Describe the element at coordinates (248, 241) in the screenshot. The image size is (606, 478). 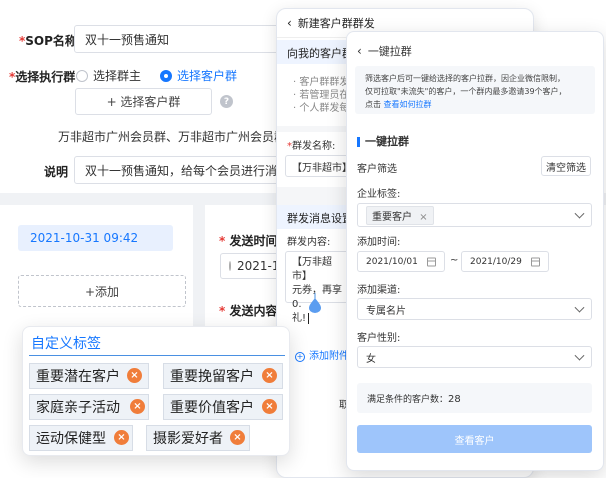
I see `send-time-label: * 发送时间` at that location.